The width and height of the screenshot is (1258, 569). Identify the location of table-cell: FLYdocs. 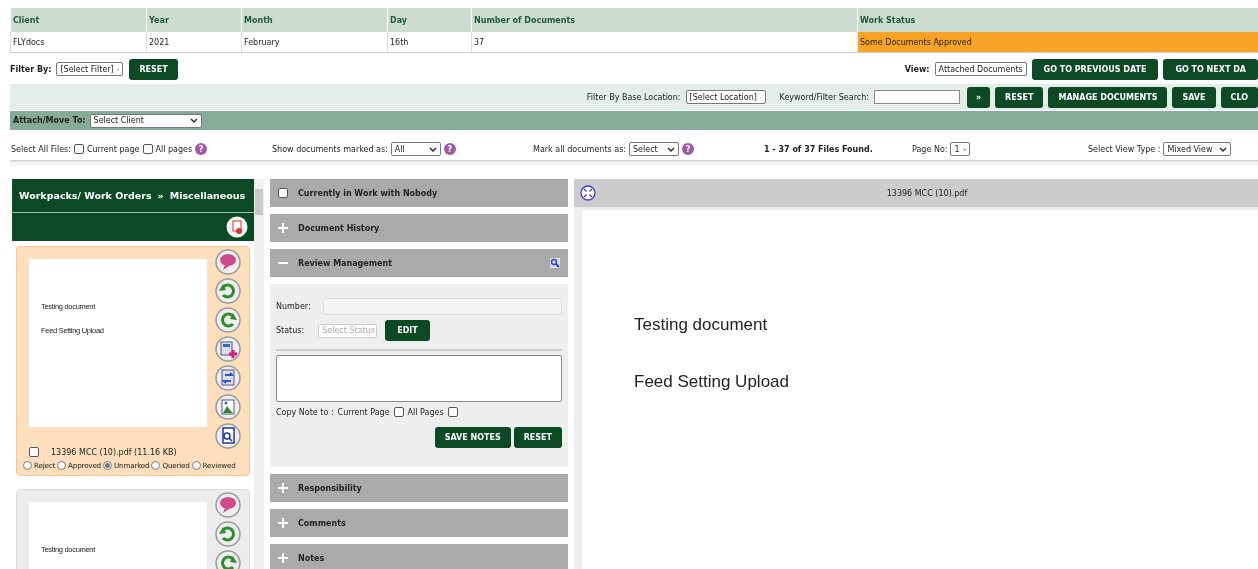
(78, 42).